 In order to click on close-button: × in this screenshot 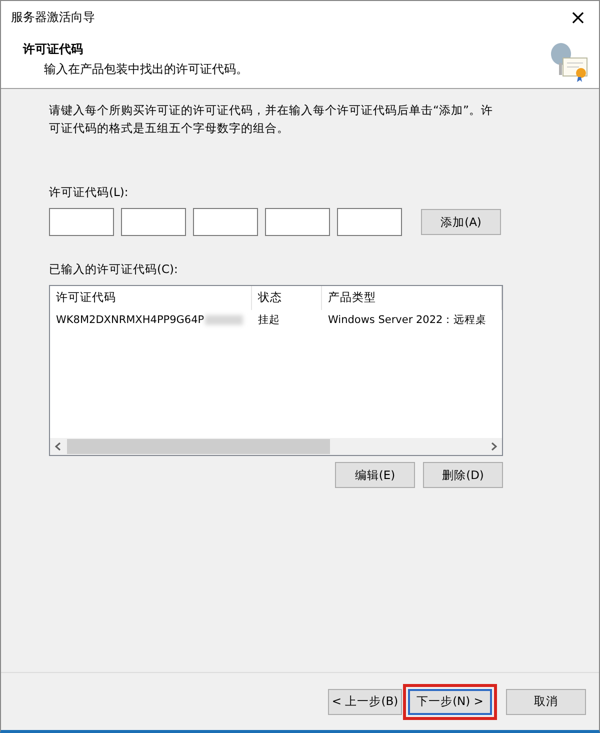, I will do `click(578, 17)`.